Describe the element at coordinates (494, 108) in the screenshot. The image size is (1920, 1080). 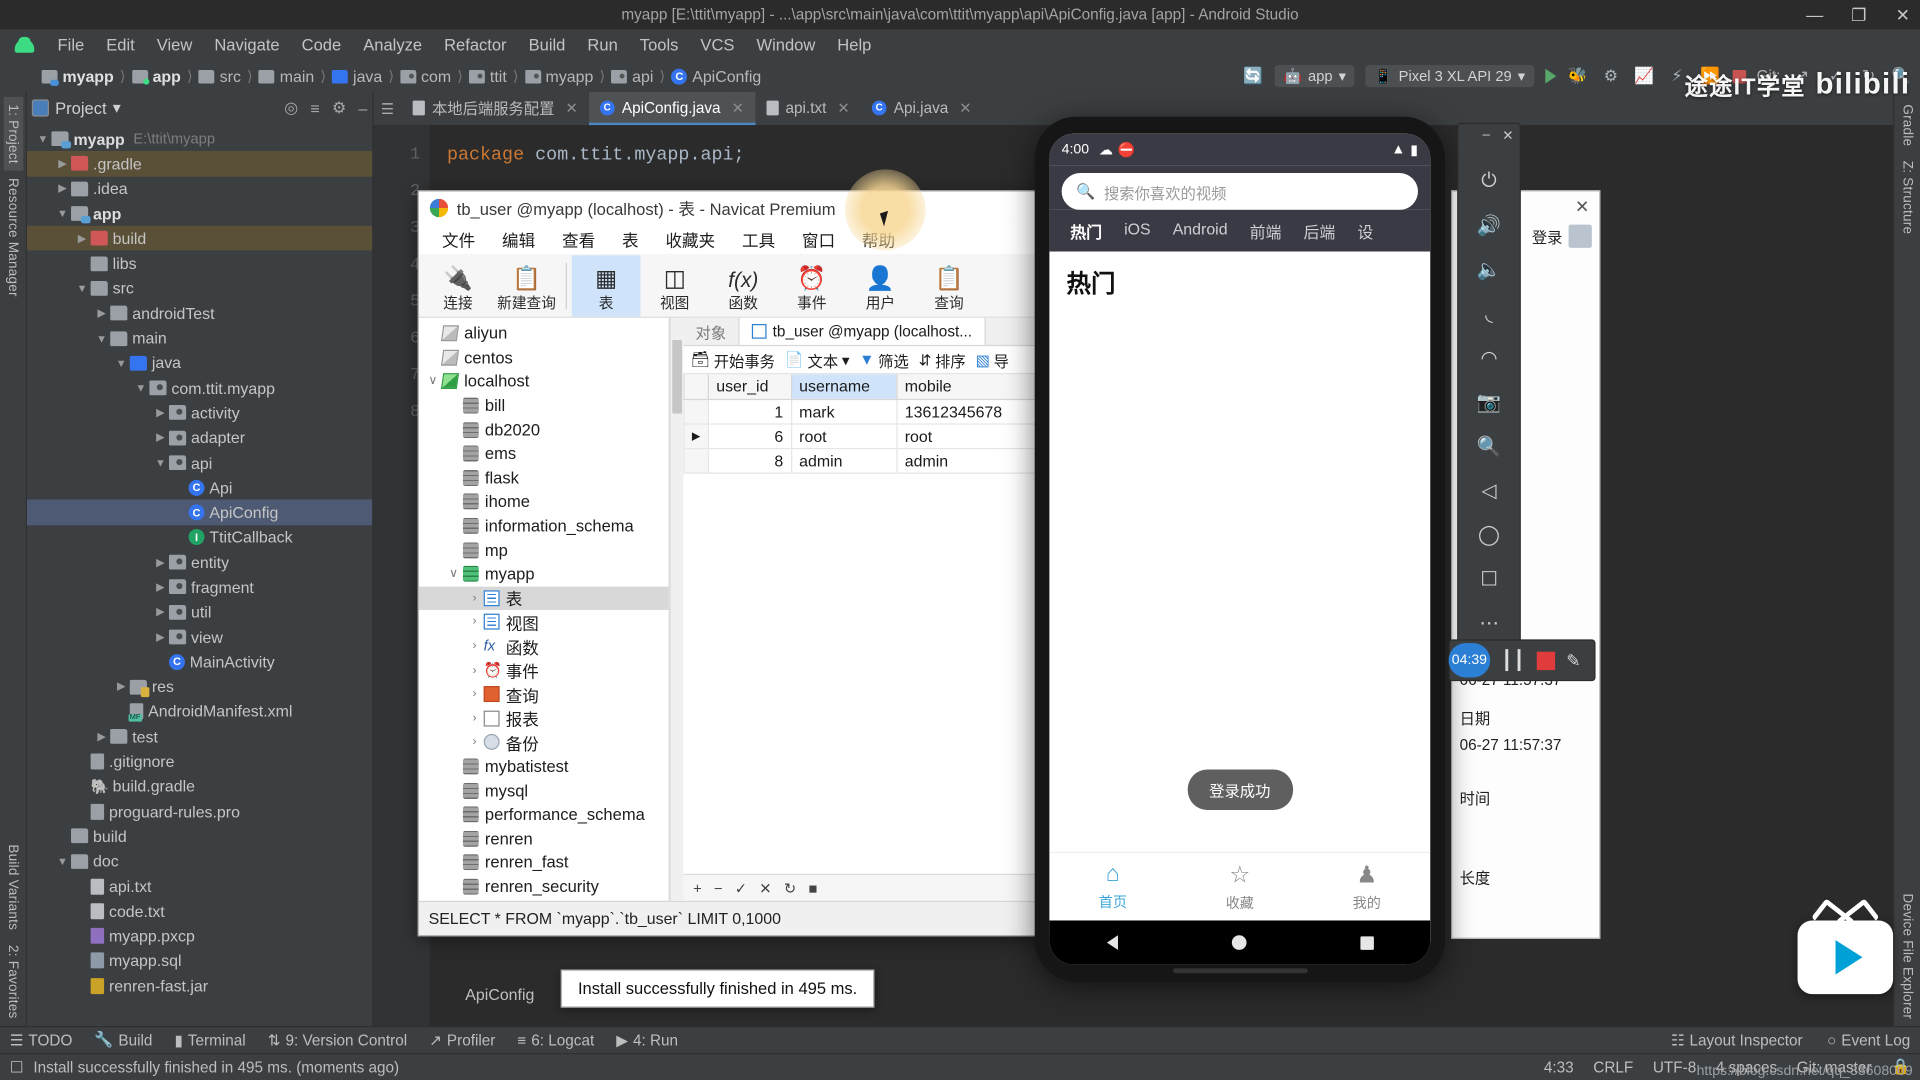
I see `editor-tab-backend-config: 本地后端服务配置 ✕` at that location.